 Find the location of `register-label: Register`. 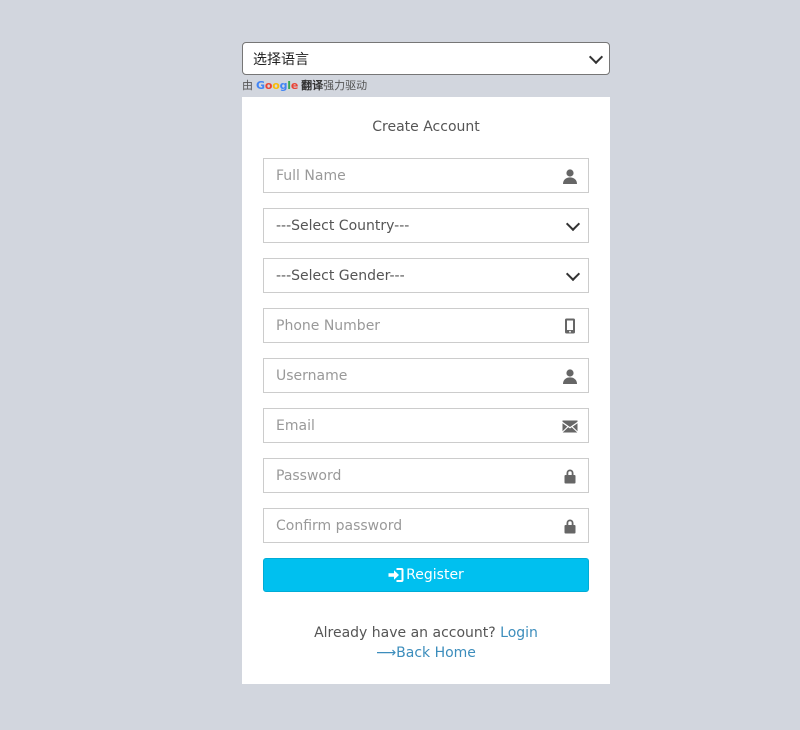

register-label: Register is located at coordinates (435, 575).